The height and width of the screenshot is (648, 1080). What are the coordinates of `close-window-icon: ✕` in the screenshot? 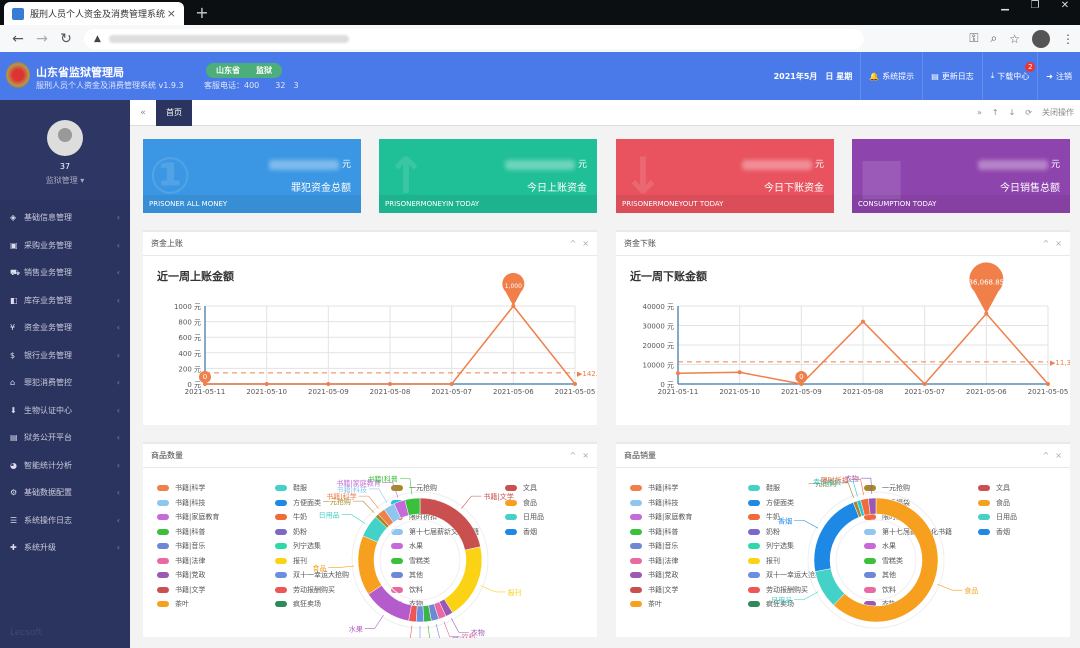 It's located at (1065, 7).